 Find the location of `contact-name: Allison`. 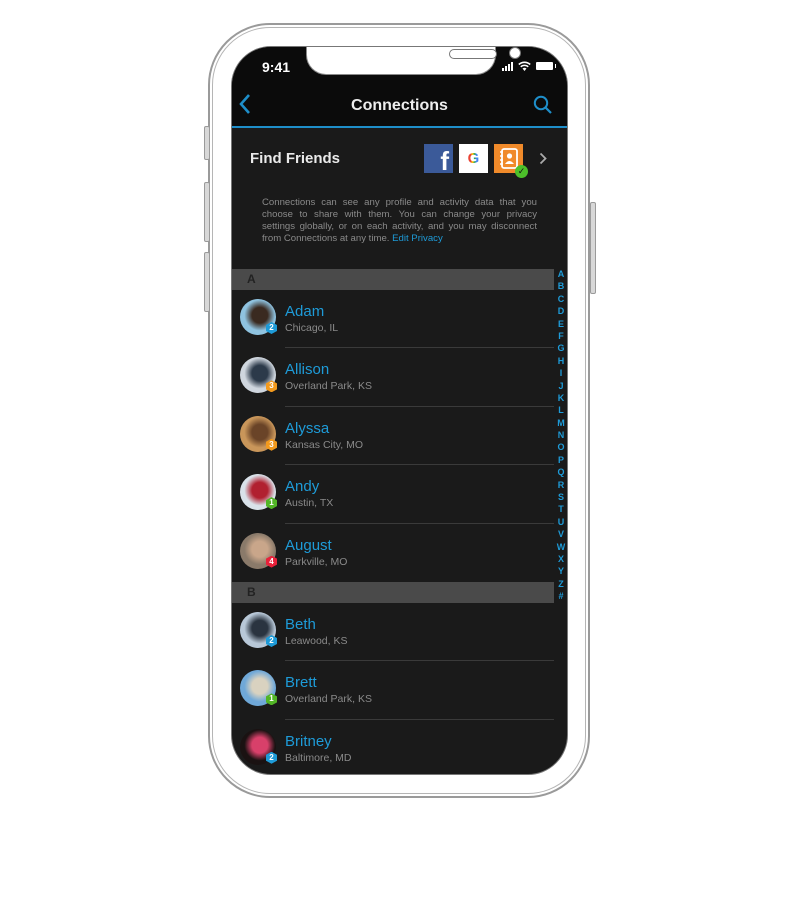

contact-name: Allison is located at coordinates (307, 370).